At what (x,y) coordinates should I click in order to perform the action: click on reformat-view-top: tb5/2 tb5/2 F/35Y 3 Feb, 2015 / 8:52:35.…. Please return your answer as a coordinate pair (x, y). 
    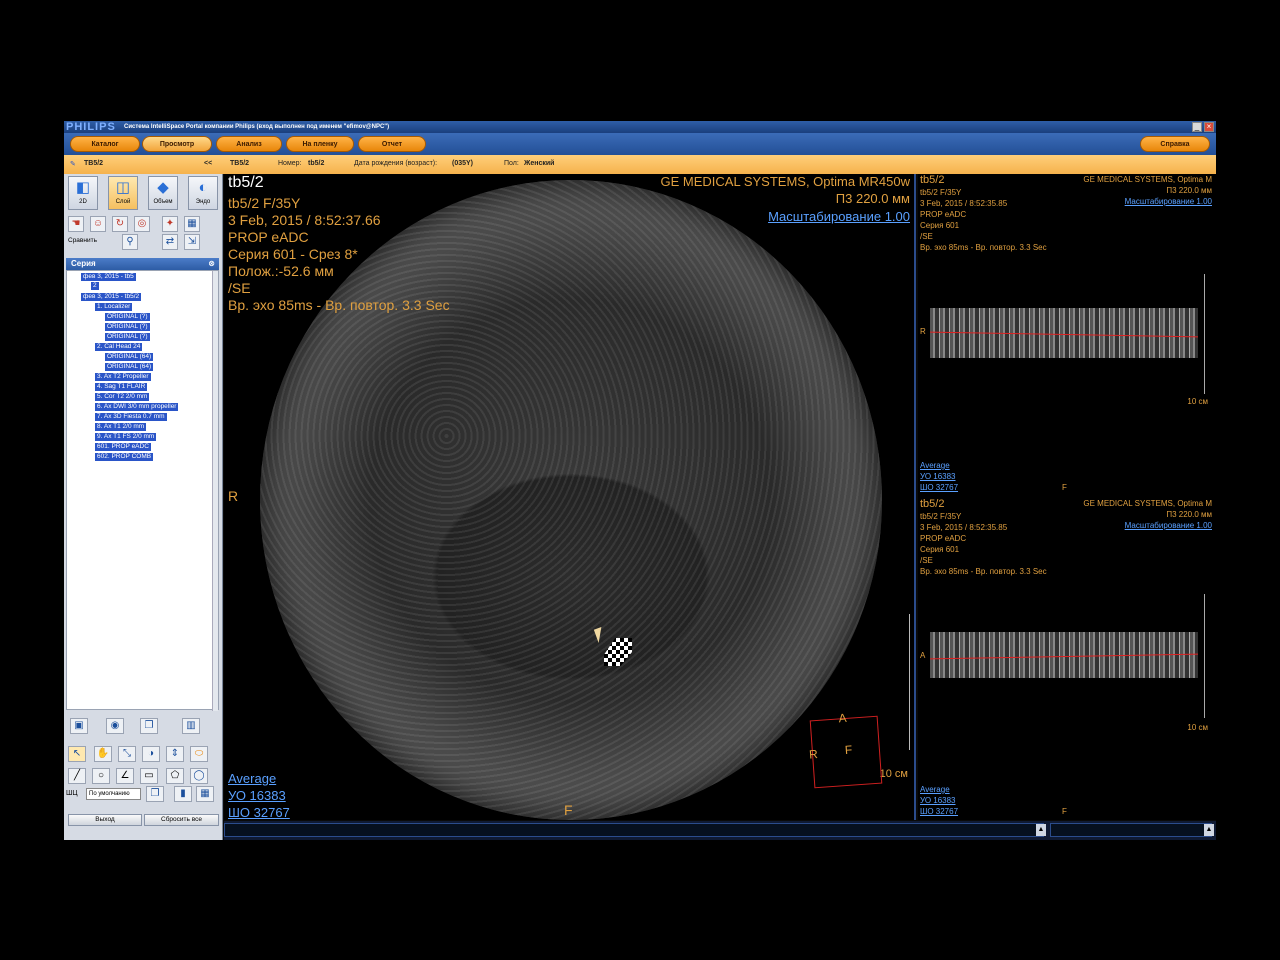
    Looking at the image, I should click on (1067, 335).